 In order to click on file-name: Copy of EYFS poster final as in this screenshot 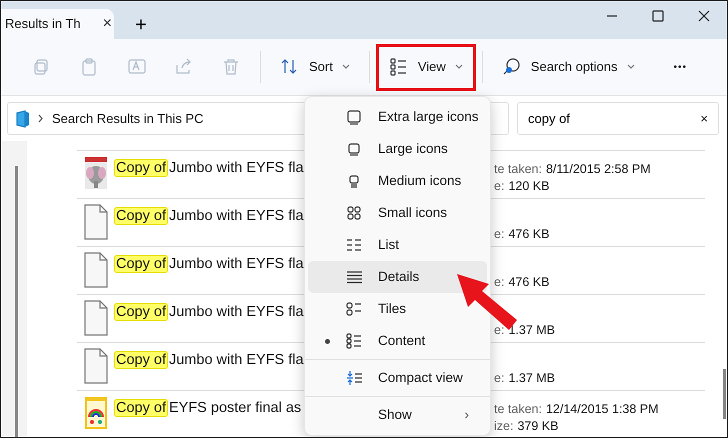, I will do `click(209, 409)`.